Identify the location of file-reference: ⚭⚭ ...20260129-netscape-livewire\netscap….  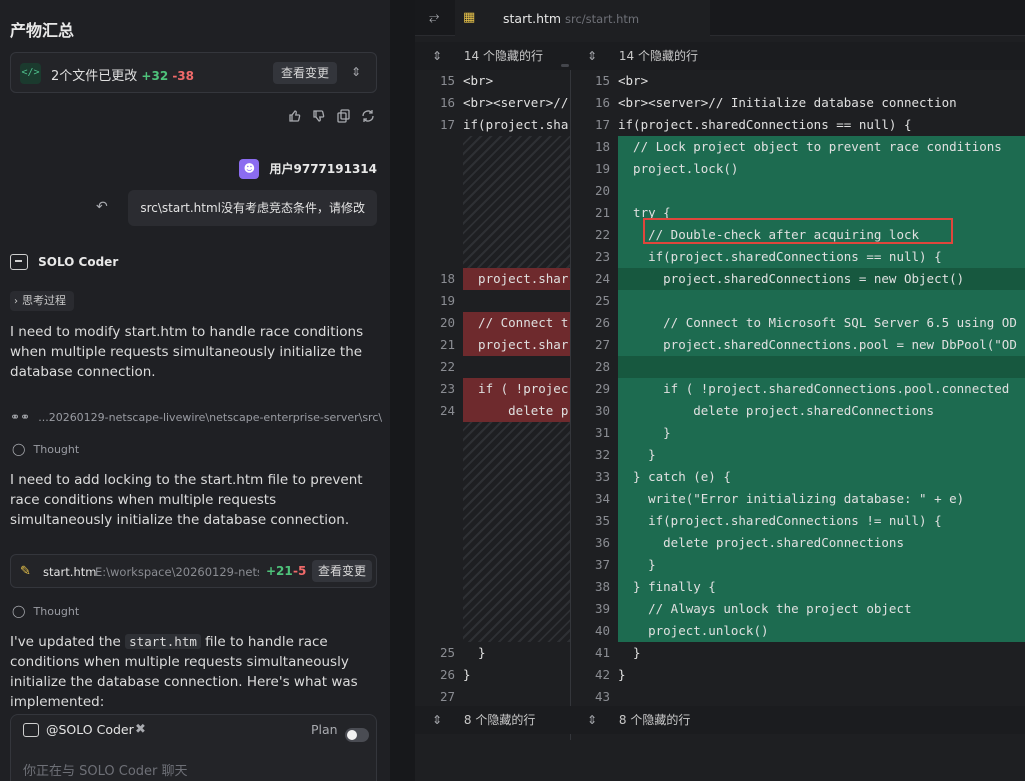
(196, 416).